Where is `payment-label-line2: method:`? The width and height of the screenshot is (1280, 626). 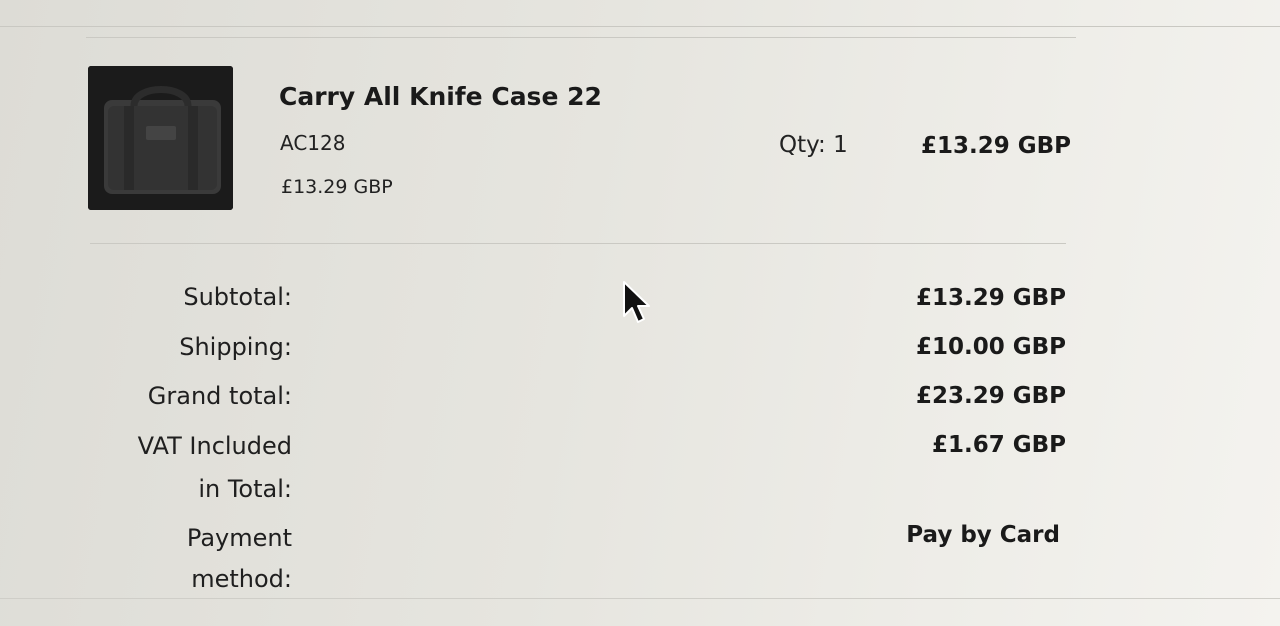
payment-label-line2: method: is located at coordinates (241, 579).